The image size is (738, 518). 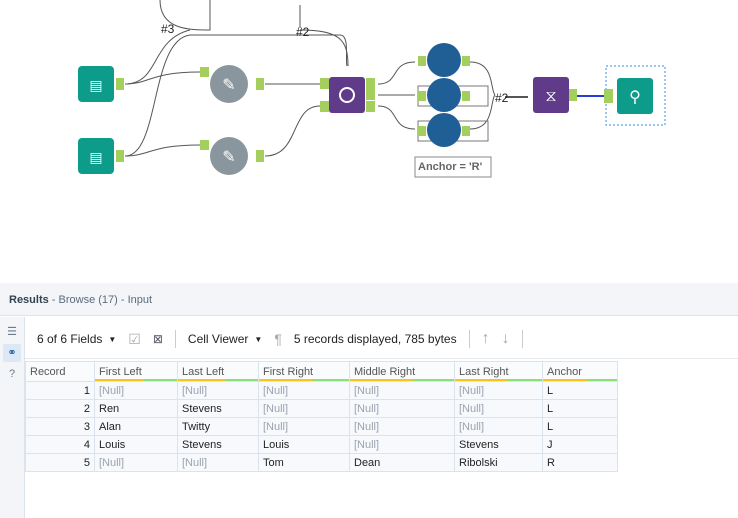 I want to click on fields-dropdown: 6 of 6 Fields ▼, so click(x=76, y=339).